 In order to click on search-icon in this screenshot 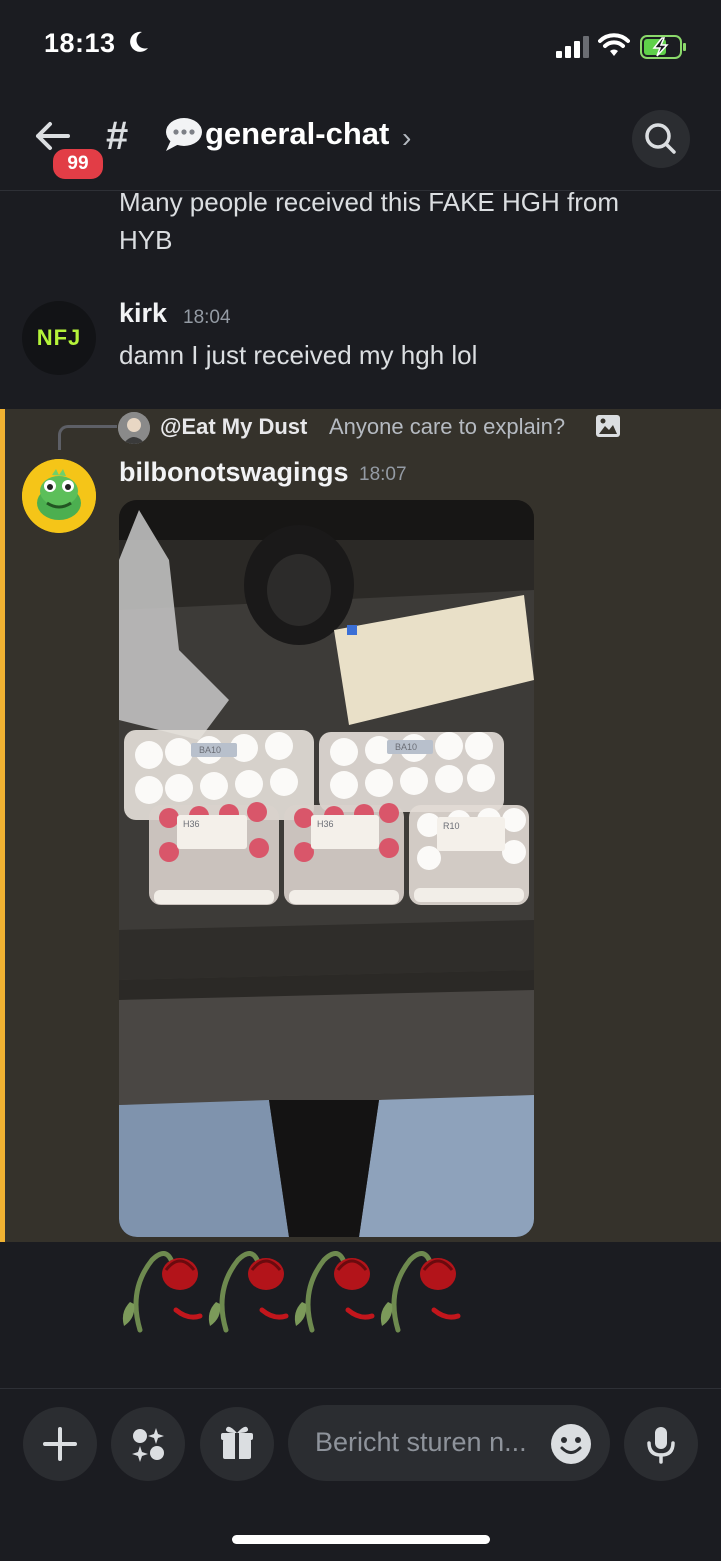, I will do `click(660, 138)`.